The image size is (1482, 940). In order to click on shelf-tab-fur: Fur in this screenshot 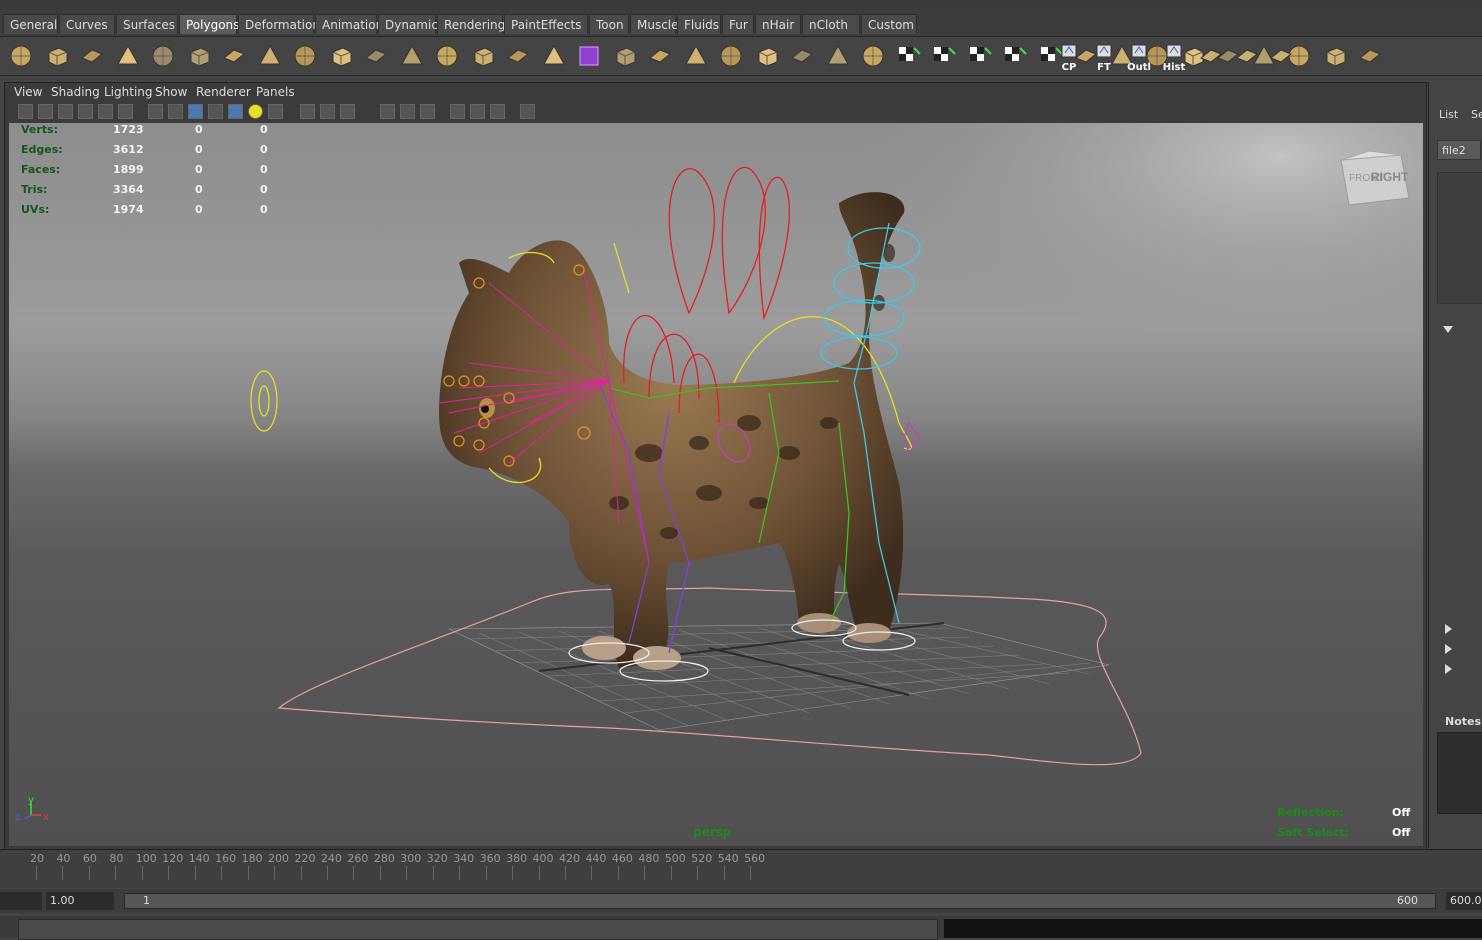, I will do `click(738, 24)`.